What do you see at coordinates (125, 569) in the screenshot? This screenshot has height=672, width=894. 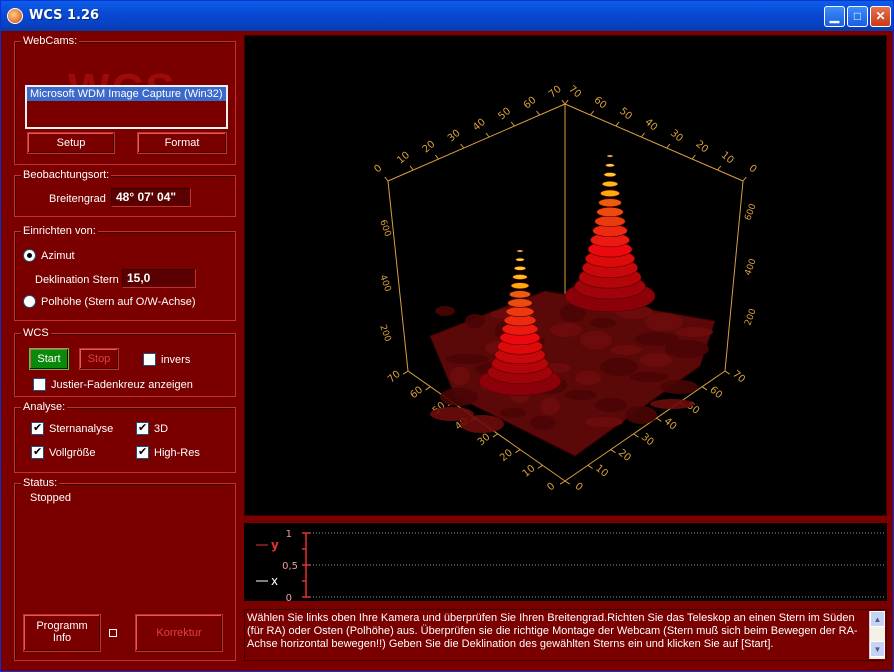 I see `status-group: Status: Stopped Programm Info Korrektur` at bounding box center [125, 569].